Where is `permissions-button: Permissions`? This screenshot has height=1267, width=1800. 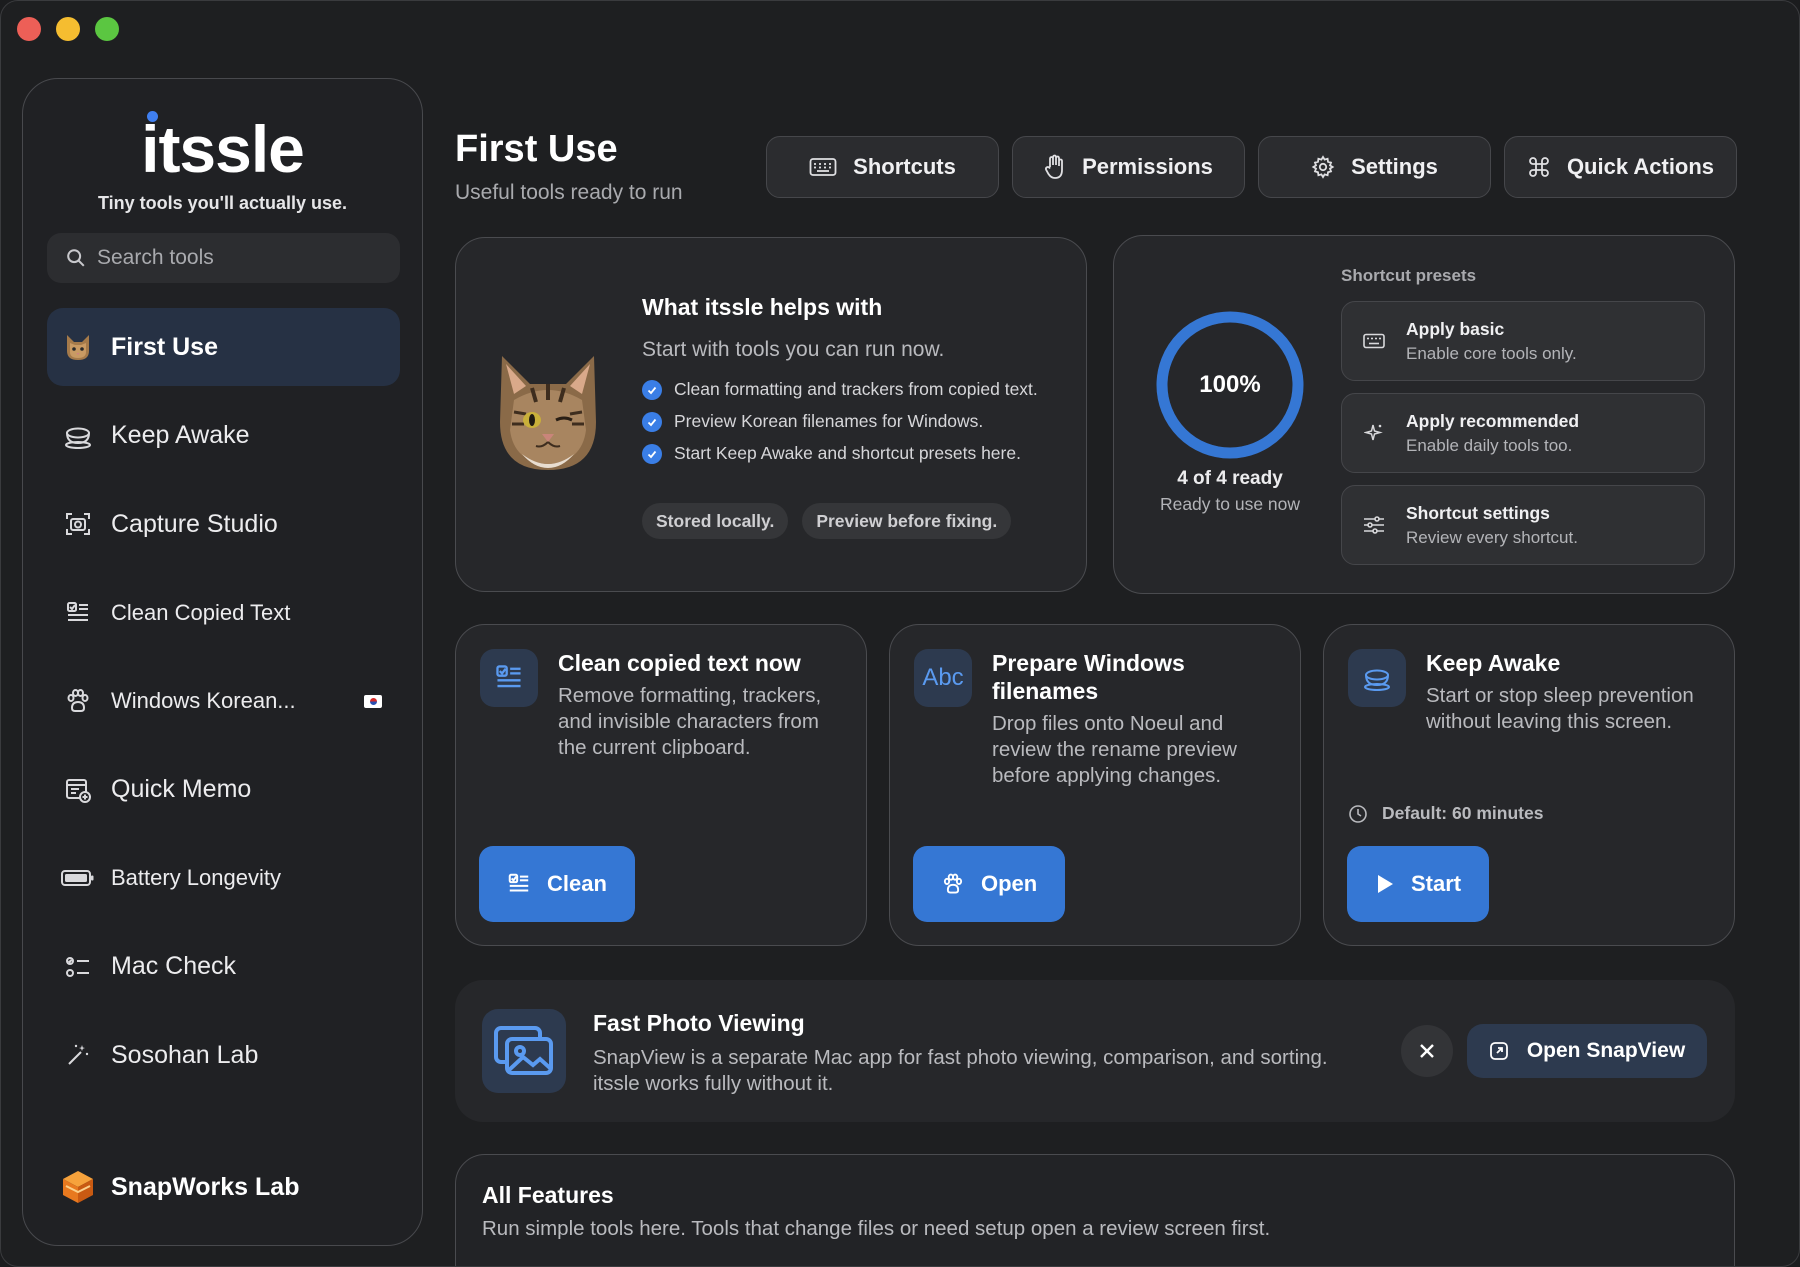 permissions-button: Permissions is located at coordinates (1128, 167).